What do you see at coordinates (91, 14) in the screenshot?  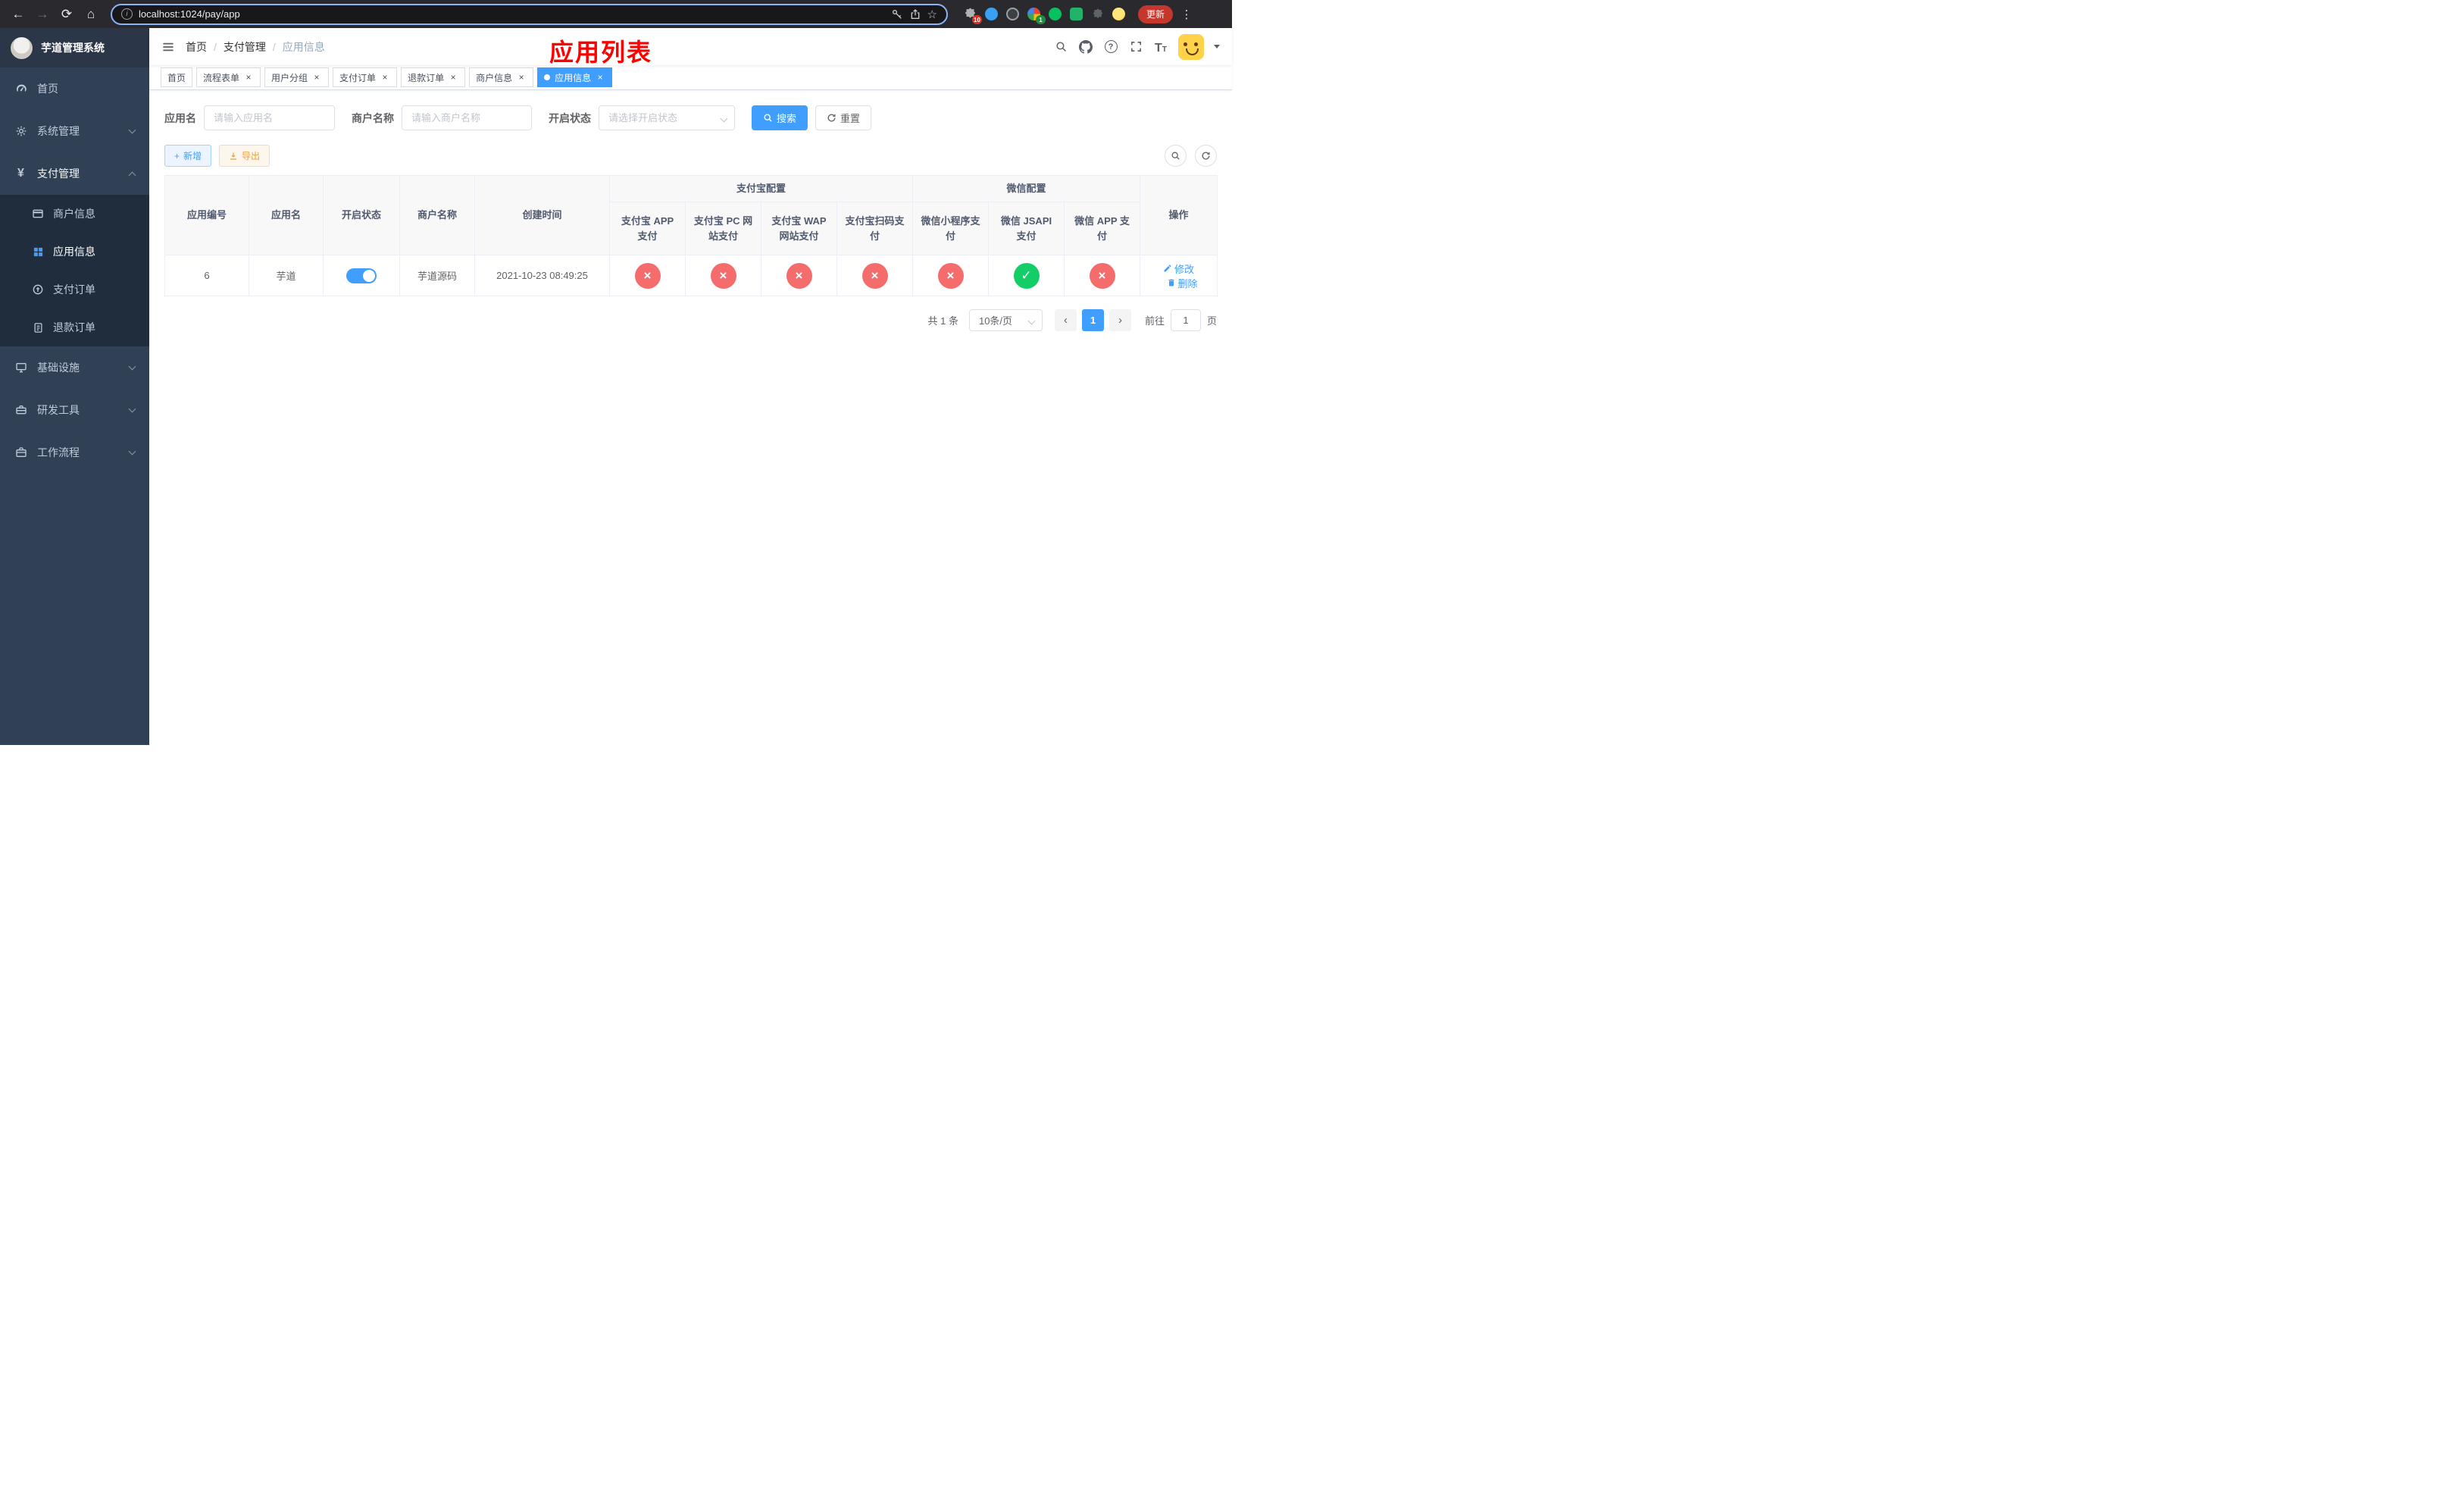 I see `browser-home-icon: ⌂` at bounding box center [91, 14].